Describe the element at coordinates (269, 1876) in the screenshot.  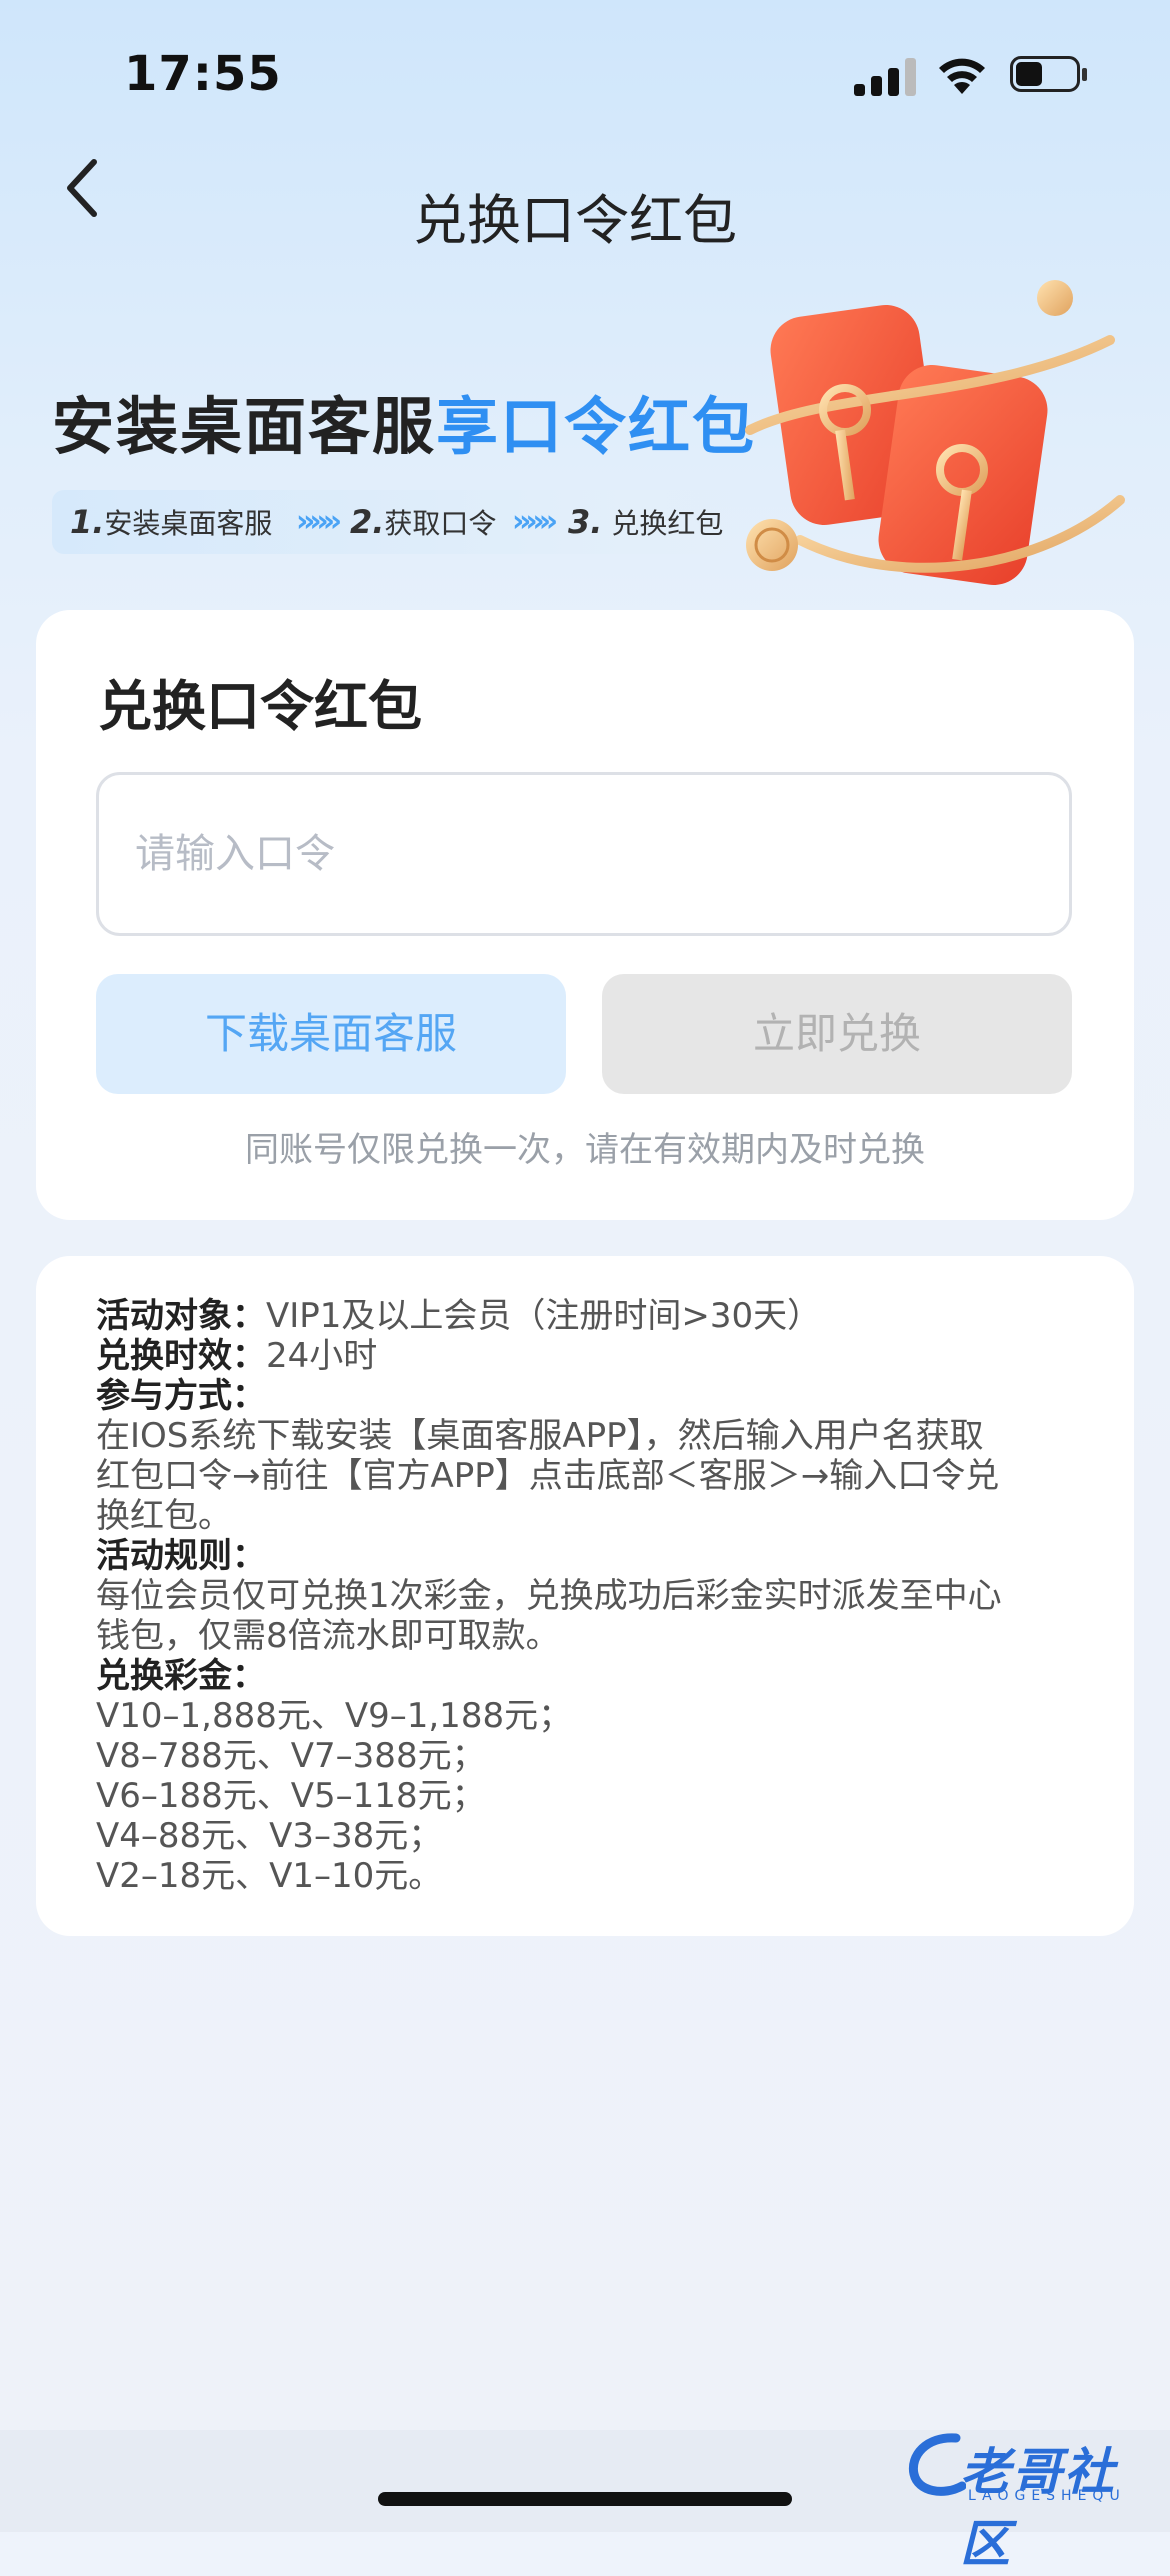
I see `rule-bonus-line: V2–18元、V1–10元。` at that location.